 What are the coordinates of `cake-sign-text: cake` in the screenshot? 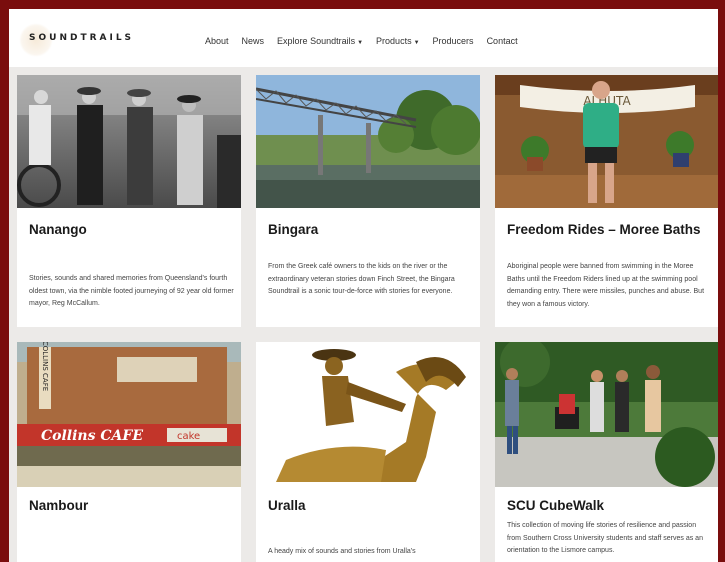 It's located at (188, 436).